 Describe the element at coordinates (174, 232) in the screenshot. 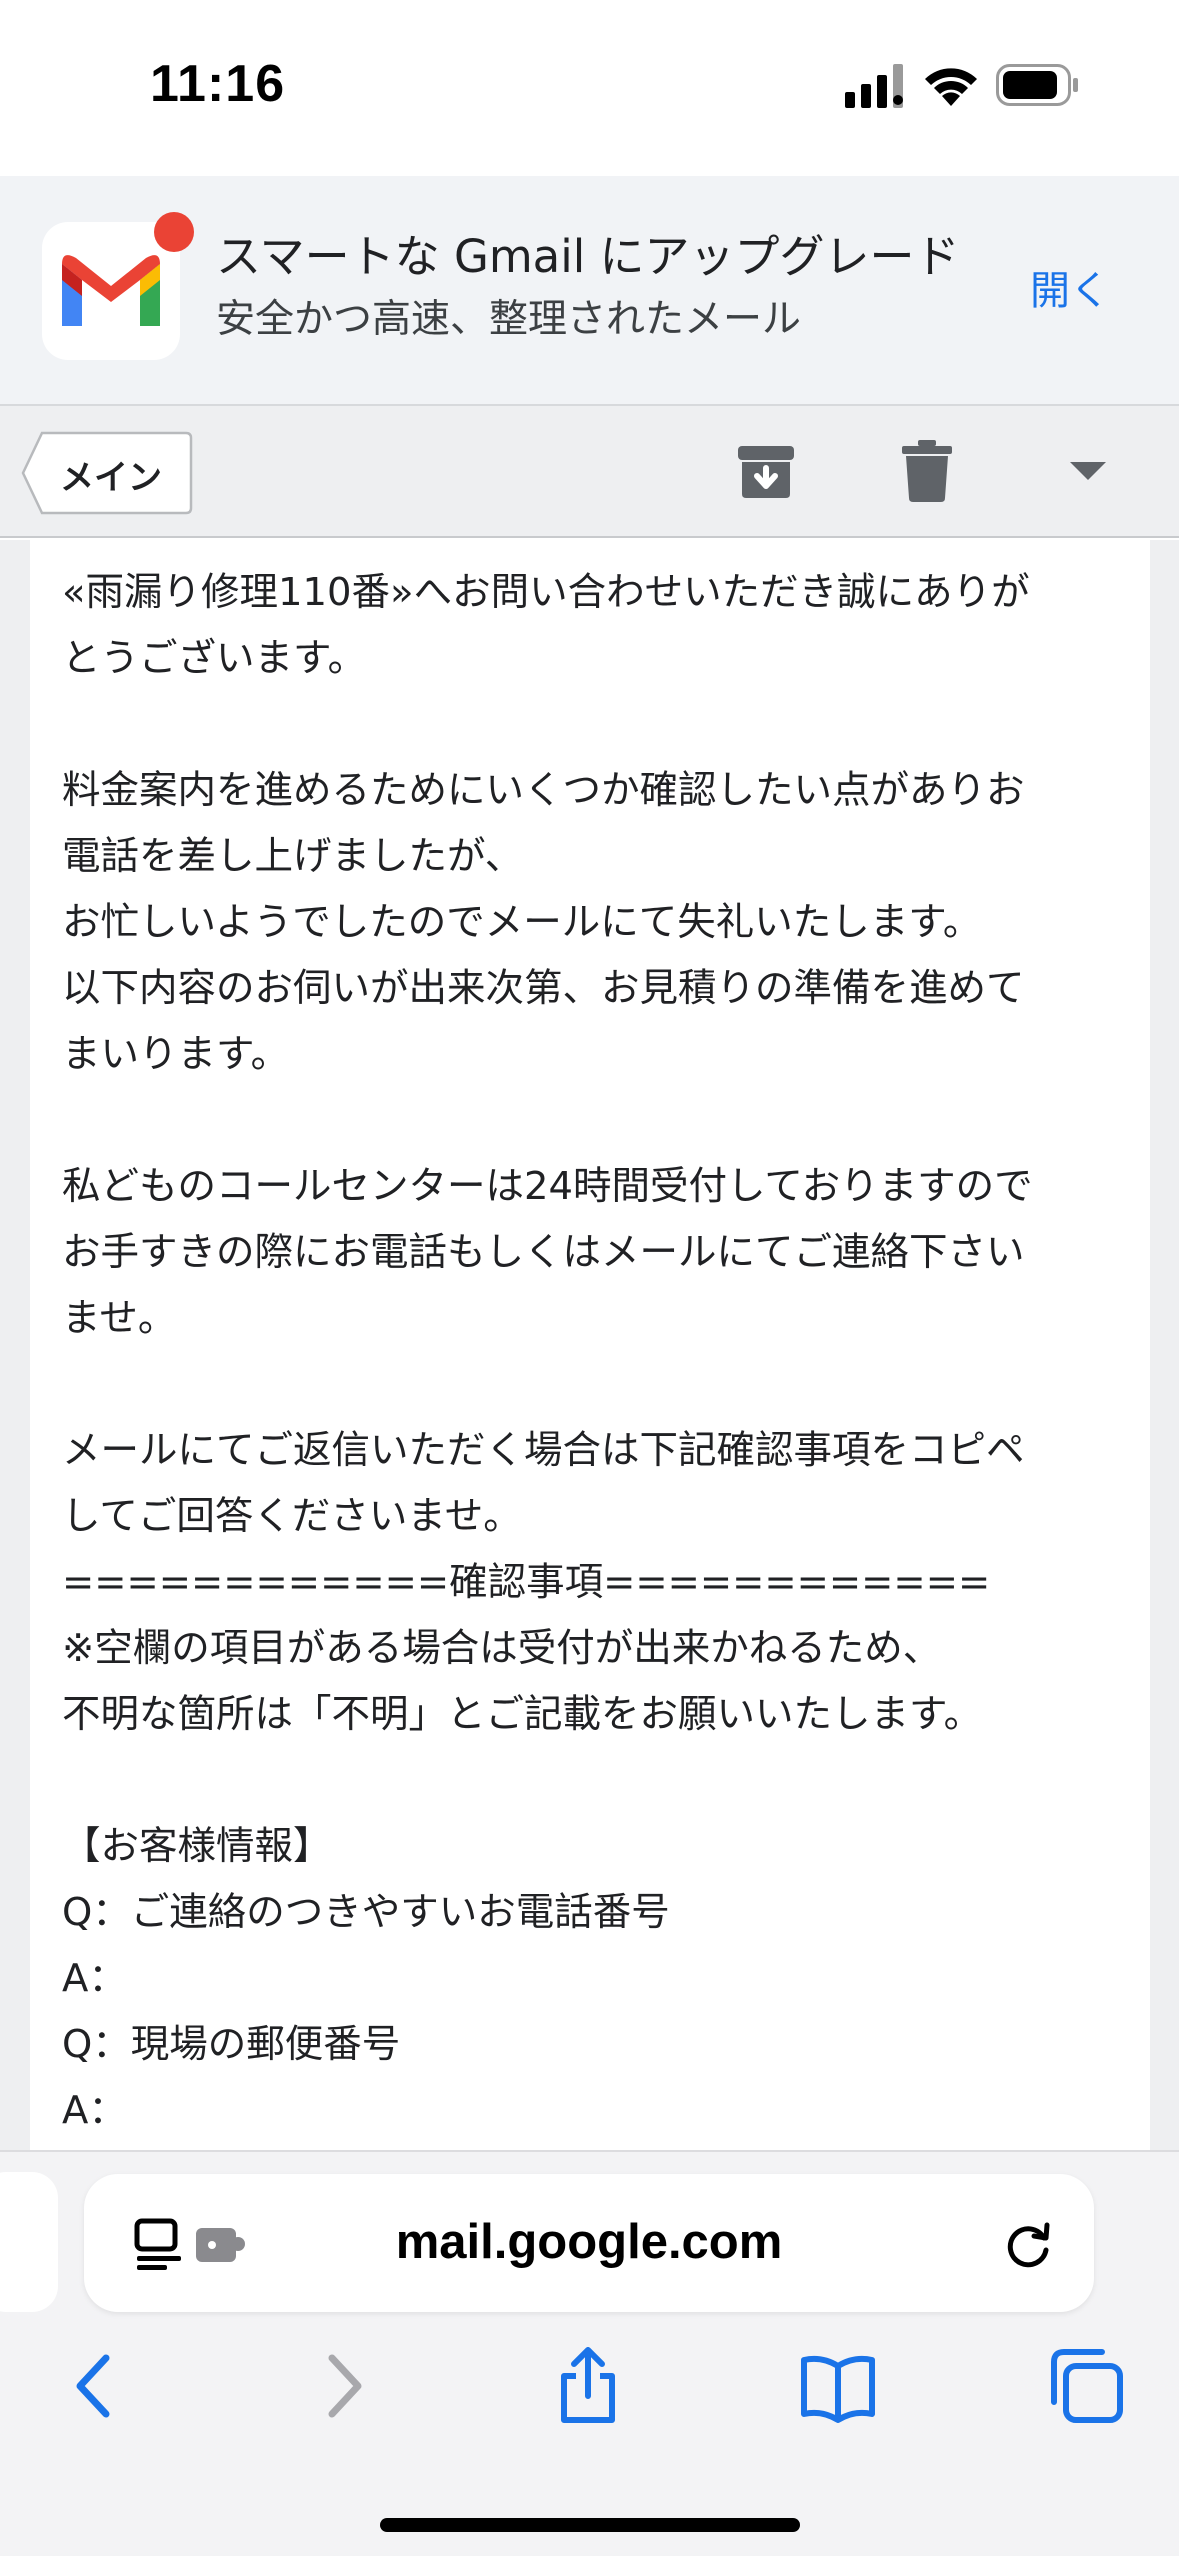

I see `notification-dot` at that location.